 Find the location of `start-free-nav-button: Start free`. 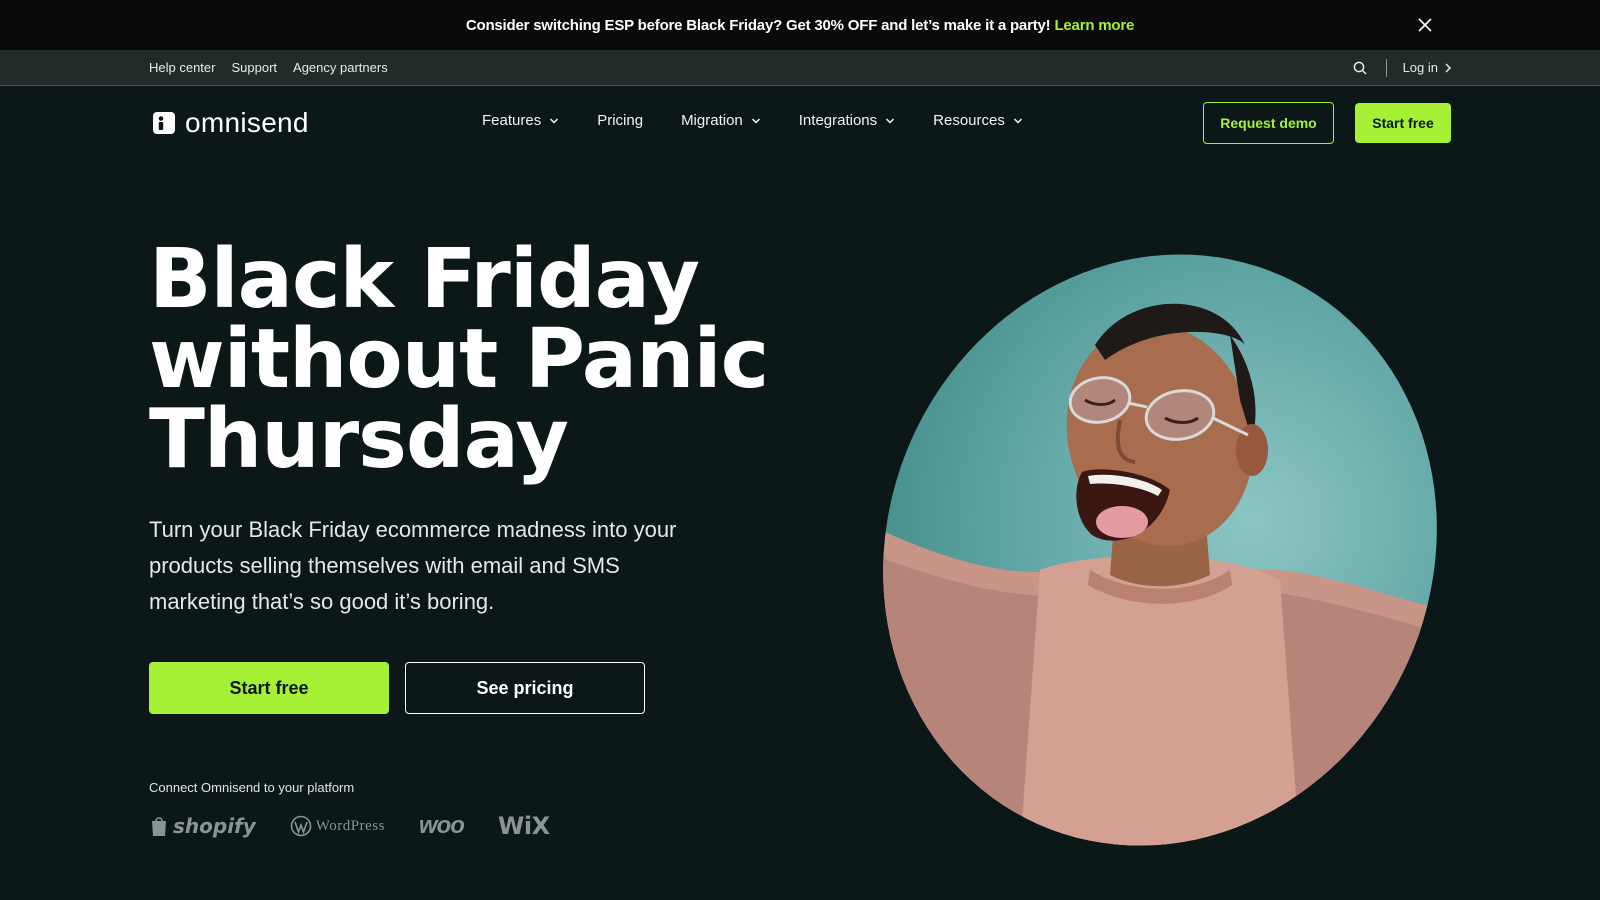

start-free-nav-button: Start free is located at coordinates (1403, 123).